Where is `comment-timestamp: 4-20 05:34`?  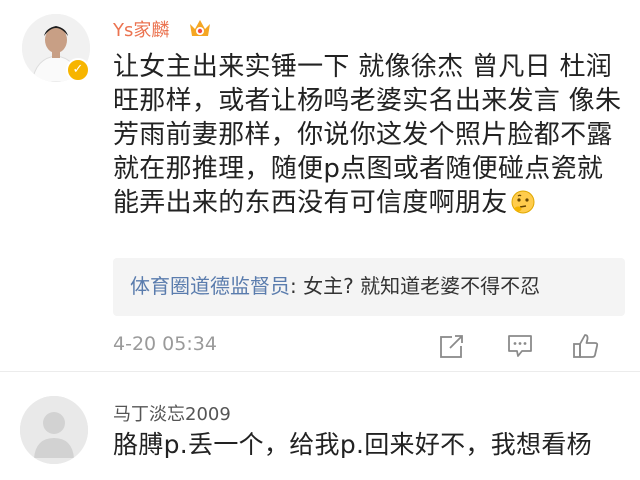 comment-timestamp: 4-20 05:34 is located at coordinates (165, 344).